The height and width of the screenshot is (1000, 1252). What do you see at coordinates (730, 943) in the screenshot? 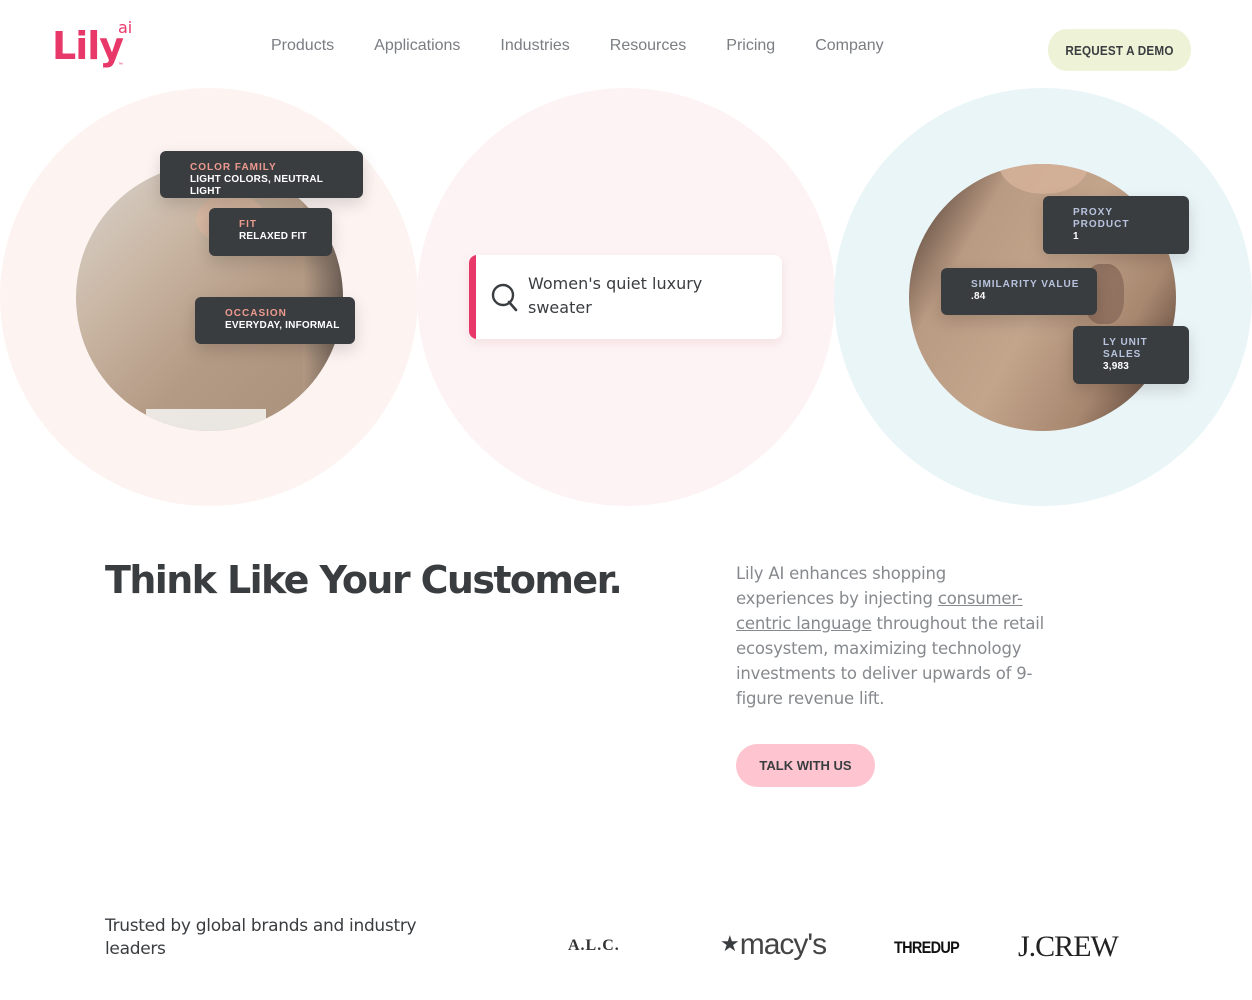
I see `star-icon: ★` at bounding box center [730, 943].